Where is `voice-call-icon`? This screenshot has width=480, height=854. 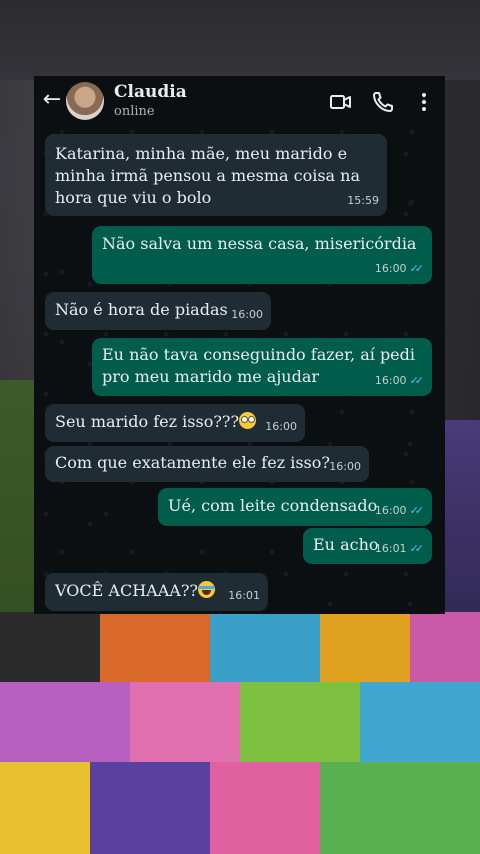 voice-call-icon is located at coordinates (383, 102).